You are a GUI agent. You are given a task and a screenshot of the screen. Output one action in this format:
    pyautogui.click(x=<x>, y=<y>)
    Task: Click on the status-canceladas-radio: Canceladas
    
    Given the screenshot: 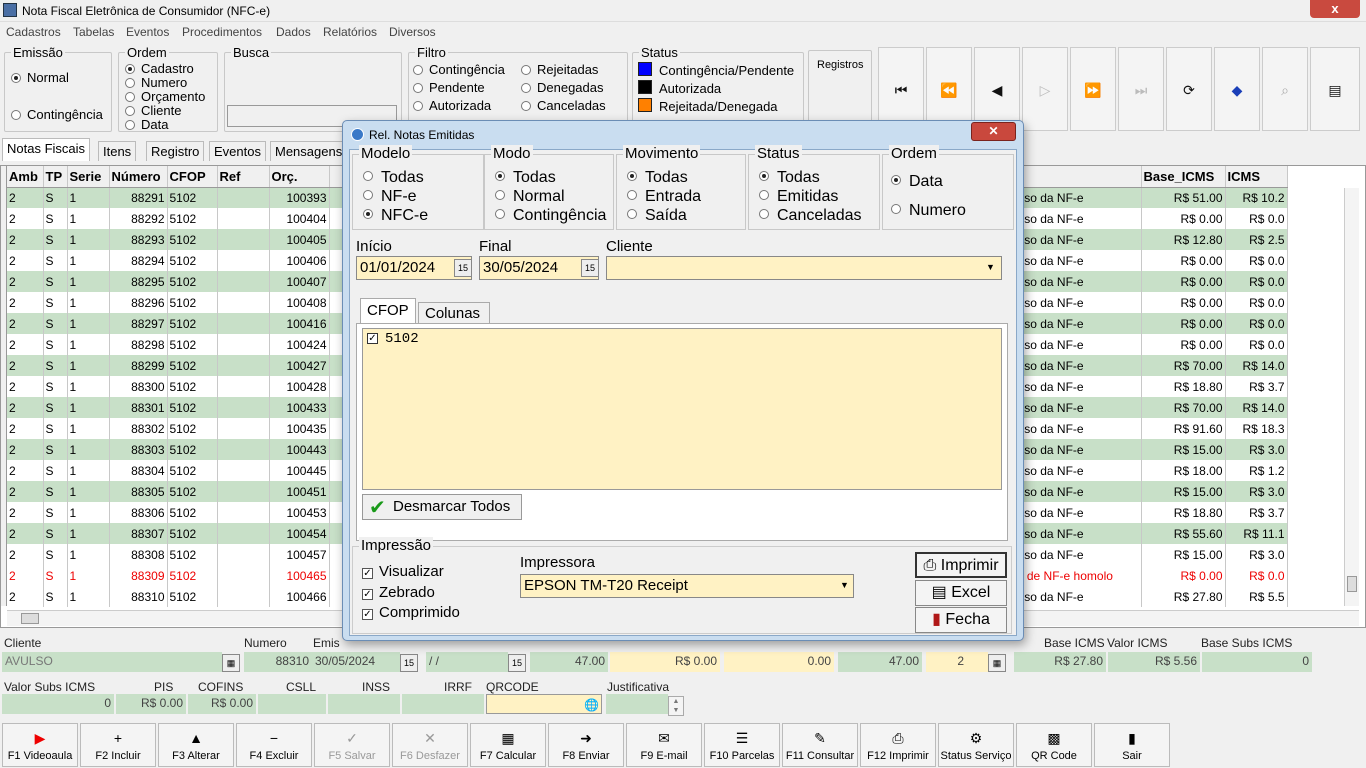 What is the action you would take?
    pyautogui.click(x=810, y=216)
    